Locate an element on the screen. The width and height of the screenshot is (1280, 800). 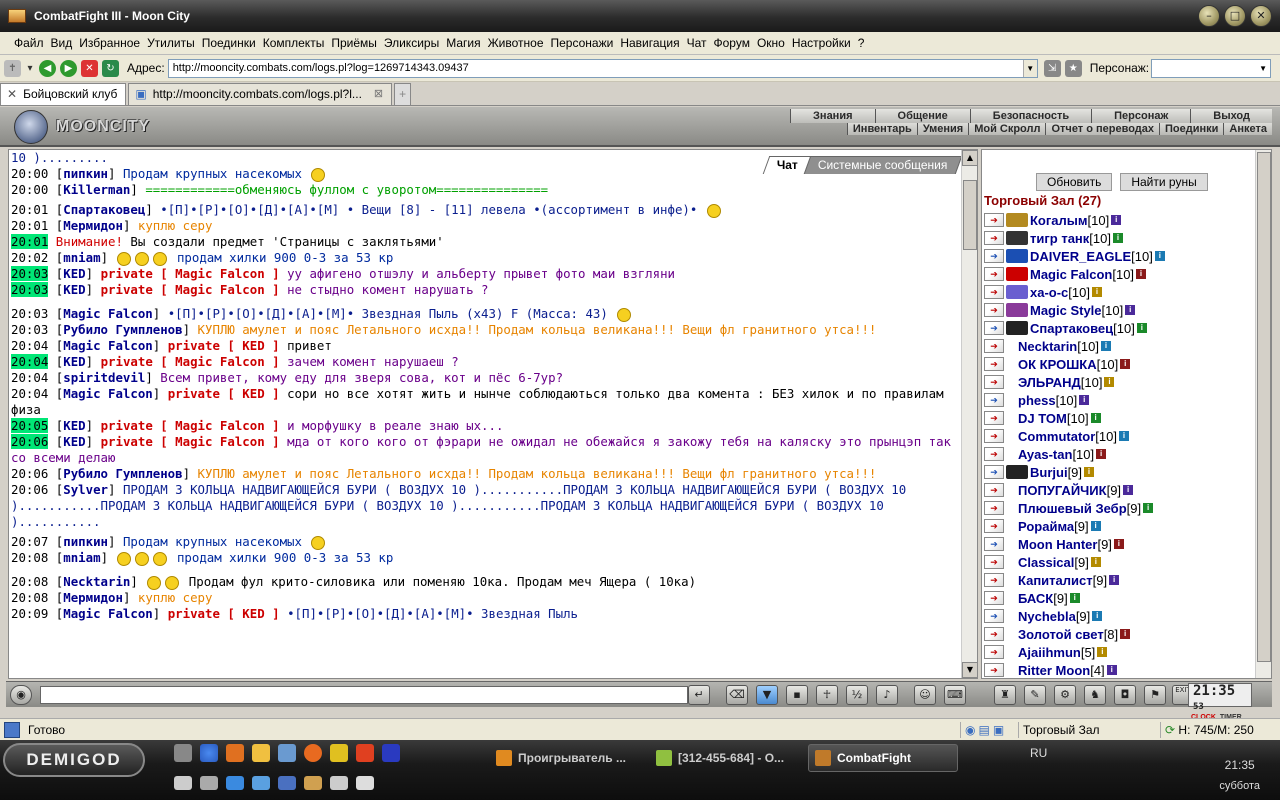
user-name: Капиталист is located at coordinates (1055, 580).